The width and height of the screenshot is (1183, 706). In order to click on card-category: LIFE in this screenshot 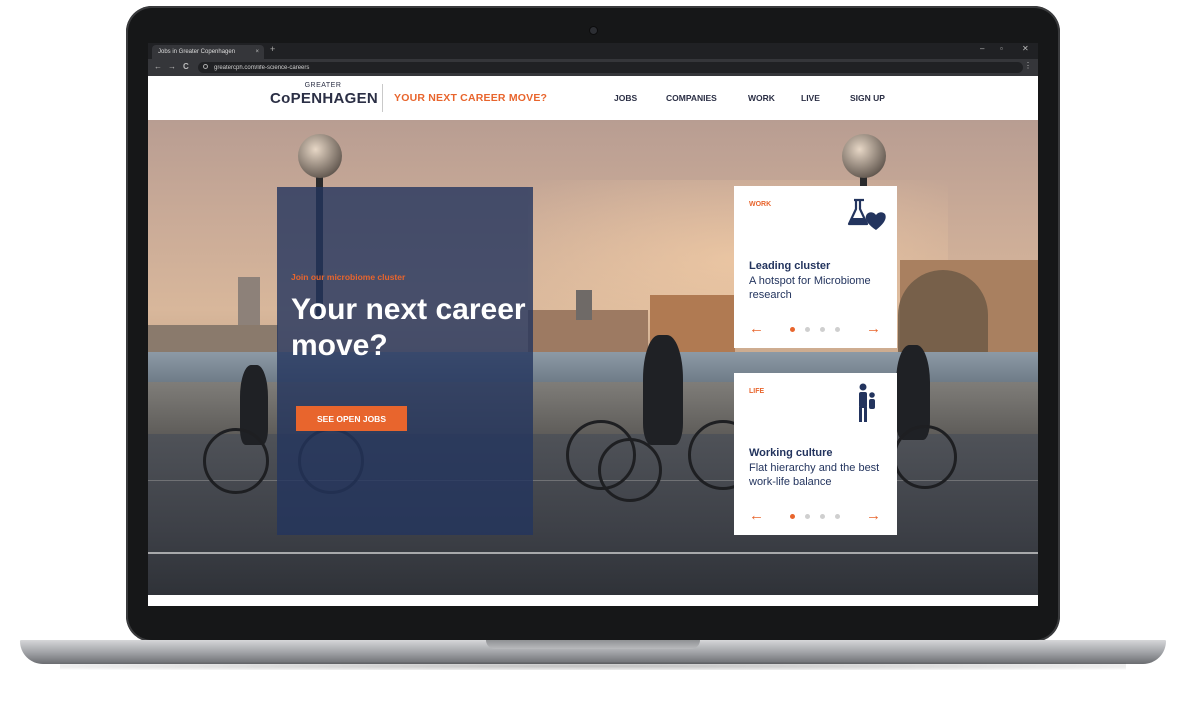, I will do `click(757, 391)`.